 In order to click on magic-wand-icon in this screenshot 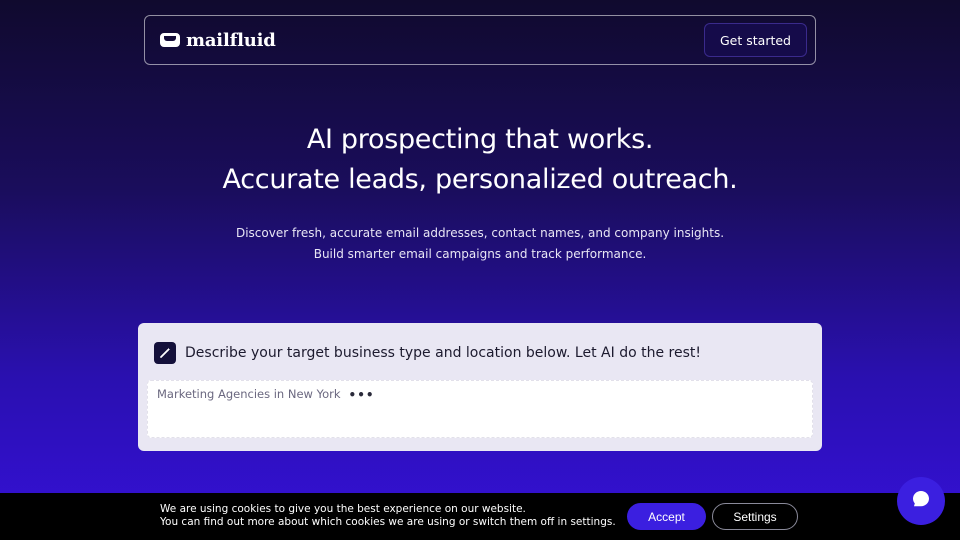, I will do `click(165, 353)`.